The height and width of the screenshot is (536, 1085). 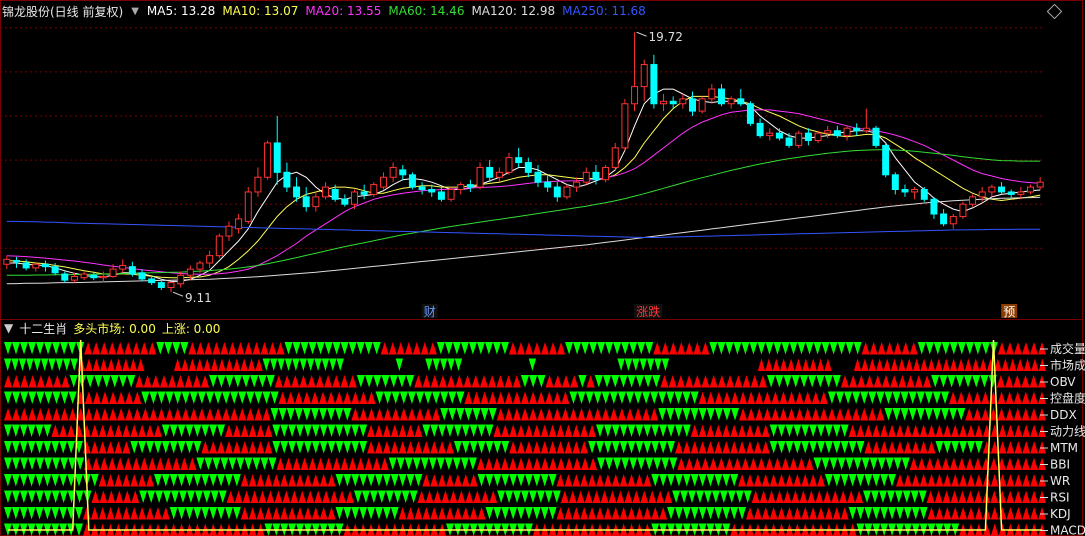 What do you see at coordinates (181, 11) in the screenshot?
I see `ma-legend-item-0: MA5: 13.28` at bounding box center [181, 11].